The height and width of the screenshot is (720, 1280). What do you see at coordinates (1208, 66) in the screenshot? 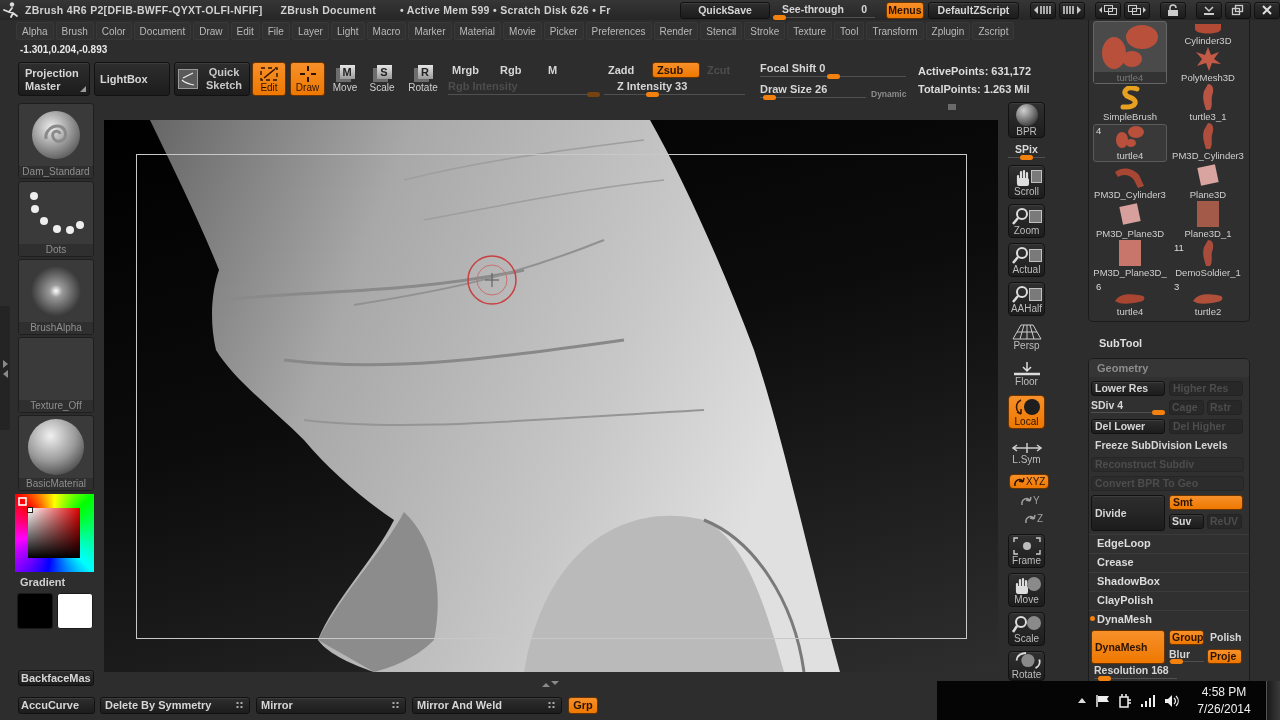
I see `thumbnail-tile: PolyMesh3D` at bounding box center [1208, 66].